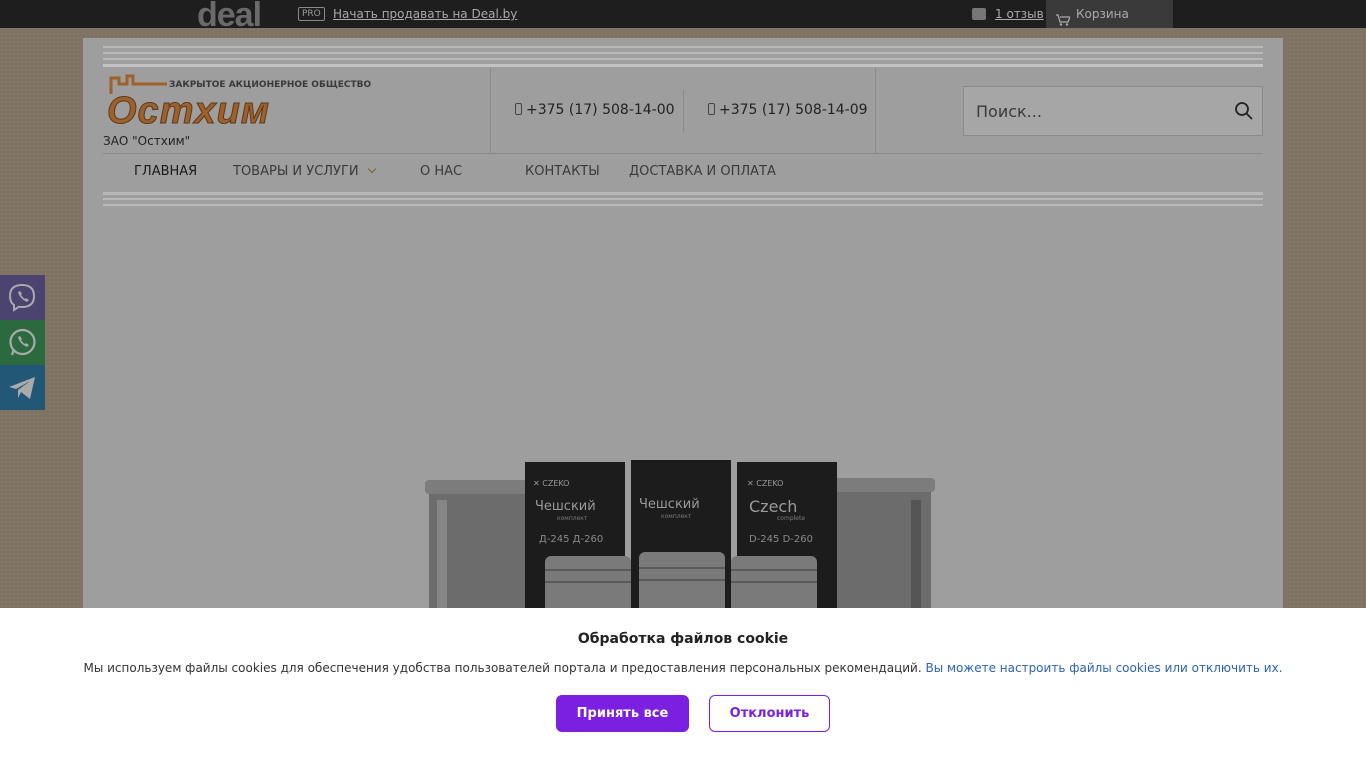 The height and width of the screenshot is (768, 1366). I want to click on nav-item-delivery: ДОСТАВКА И ОПЛАТА, so click(702, 171).